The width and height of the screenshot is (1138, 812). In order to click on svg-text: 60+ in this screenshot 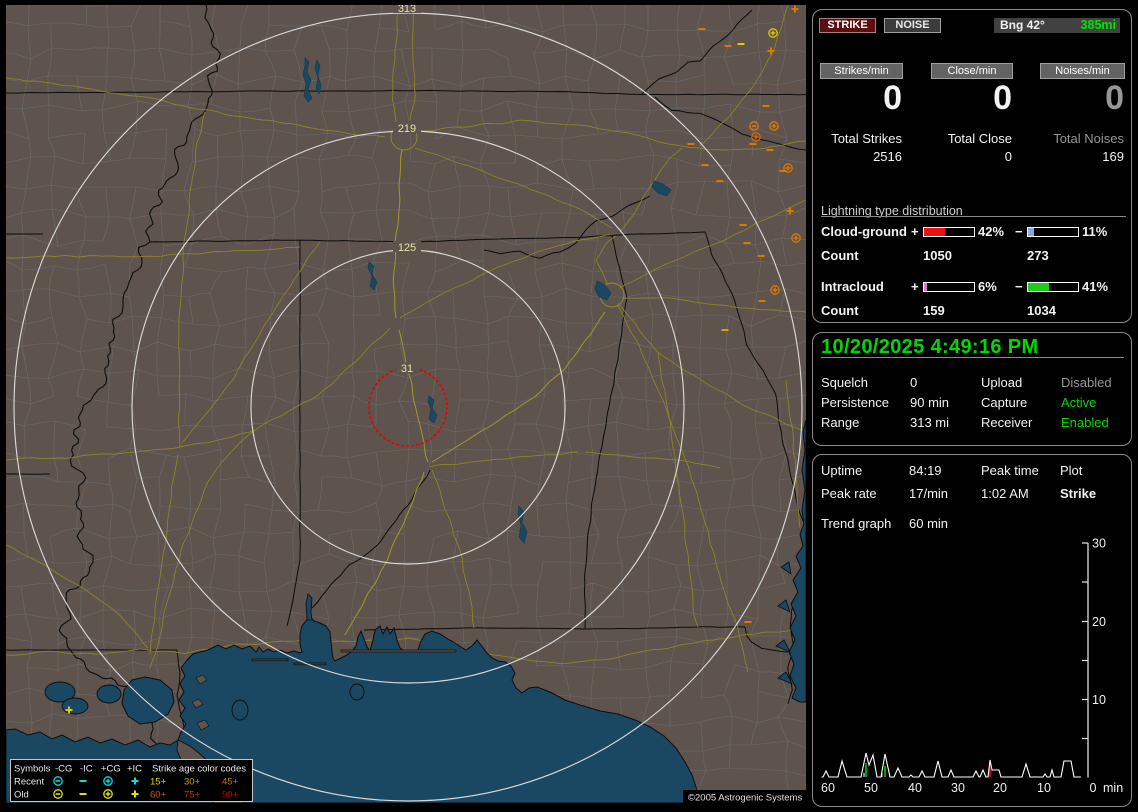, I will do `click(158, 795)`.